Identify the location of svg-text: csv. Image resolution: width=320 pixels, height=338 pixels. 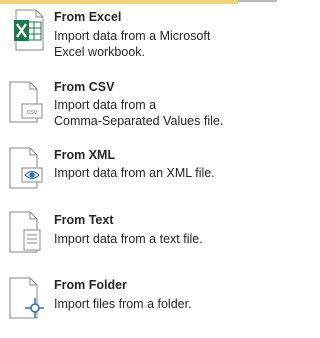
(32, 112).